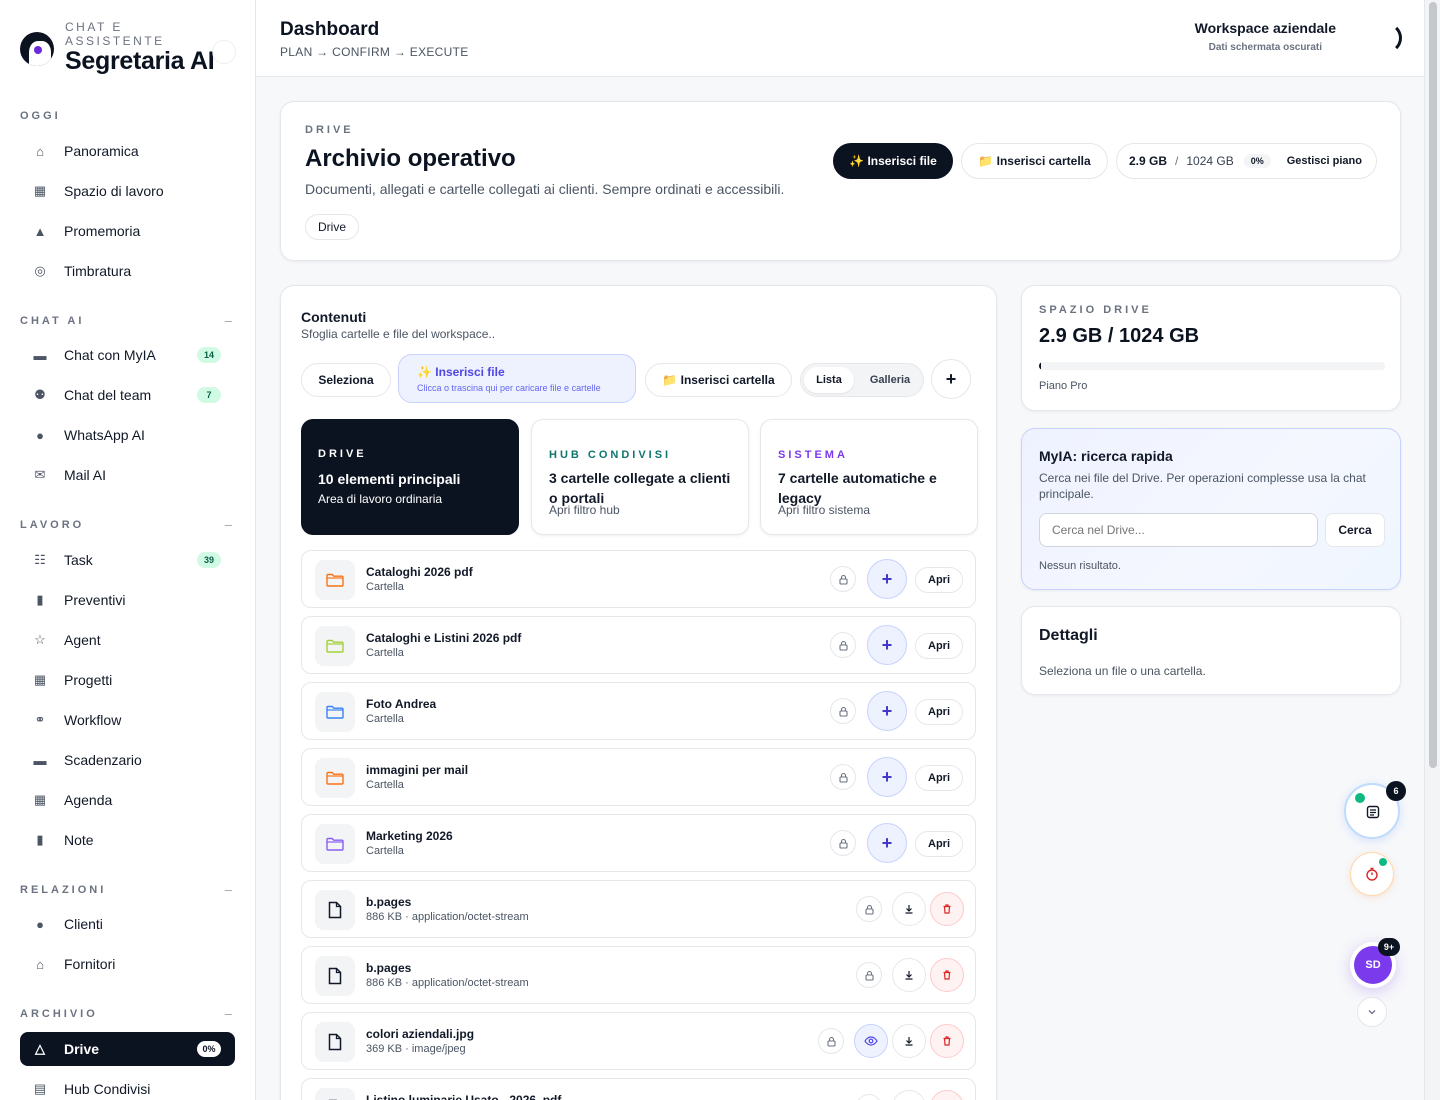 Image resolution: width=1440 pixels, height=1100 pixels. I want to click on sidebar-item-workflow: ⚭ Workflow, so click(127, 720).